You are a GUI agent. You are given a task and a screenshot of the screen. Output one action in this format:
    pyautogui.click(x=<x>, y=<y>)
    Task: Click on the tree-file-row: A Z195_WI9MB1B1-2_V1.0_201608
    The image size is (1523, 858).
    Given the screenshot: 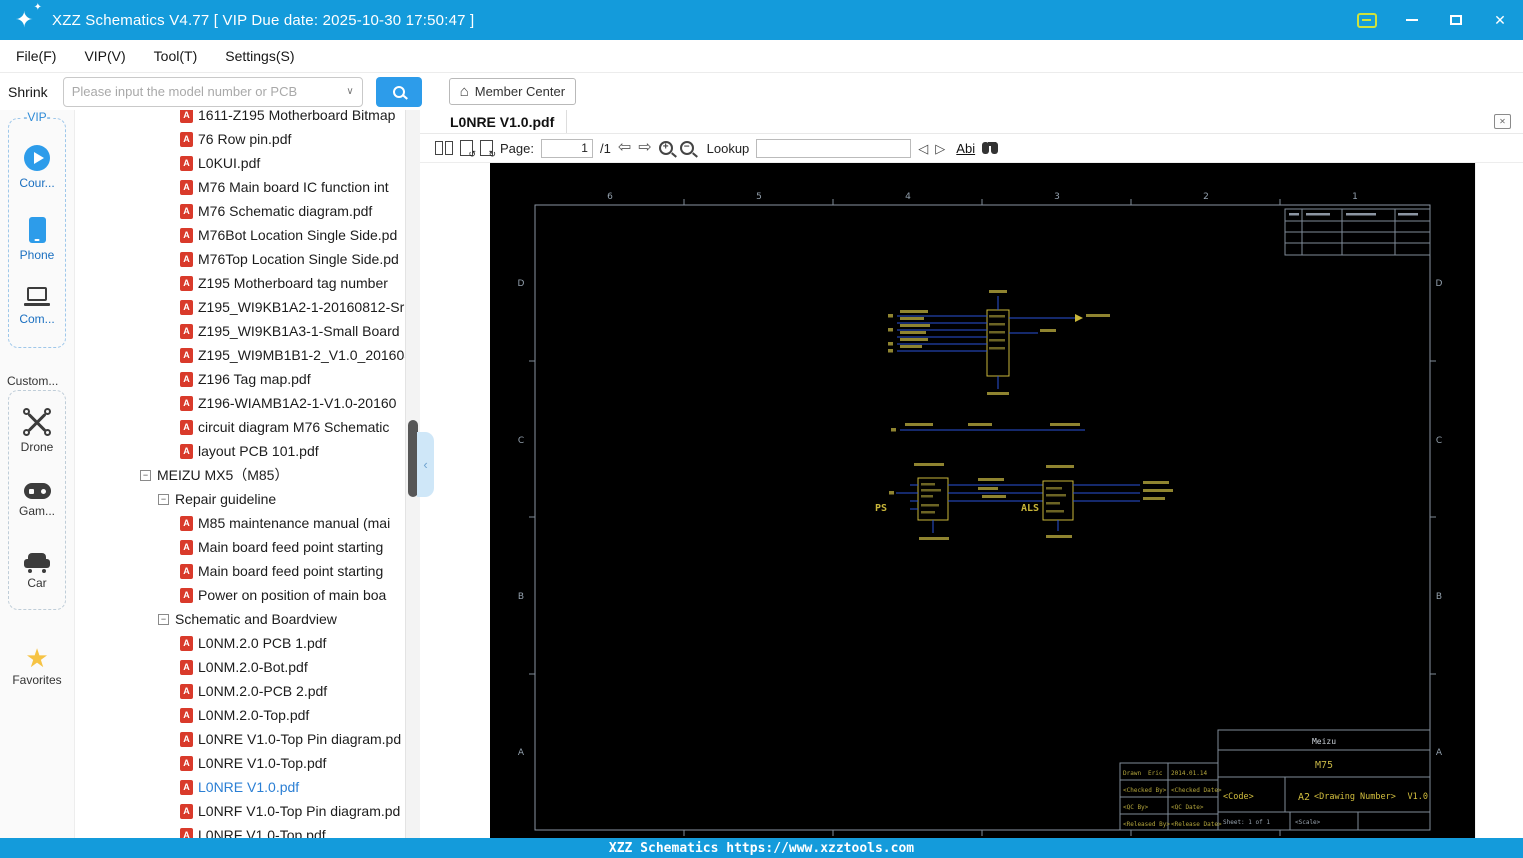 What is the action you would take?
    pyautogui.click(x=240, y=355)
    